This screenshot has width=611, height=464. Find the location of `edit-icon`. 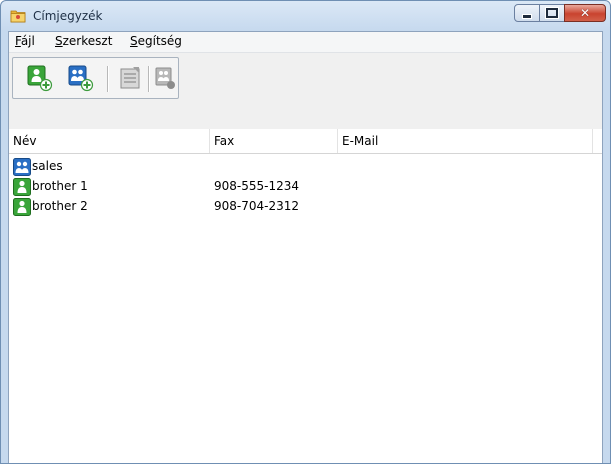

edit-icon is located at coordinates (131, 78).